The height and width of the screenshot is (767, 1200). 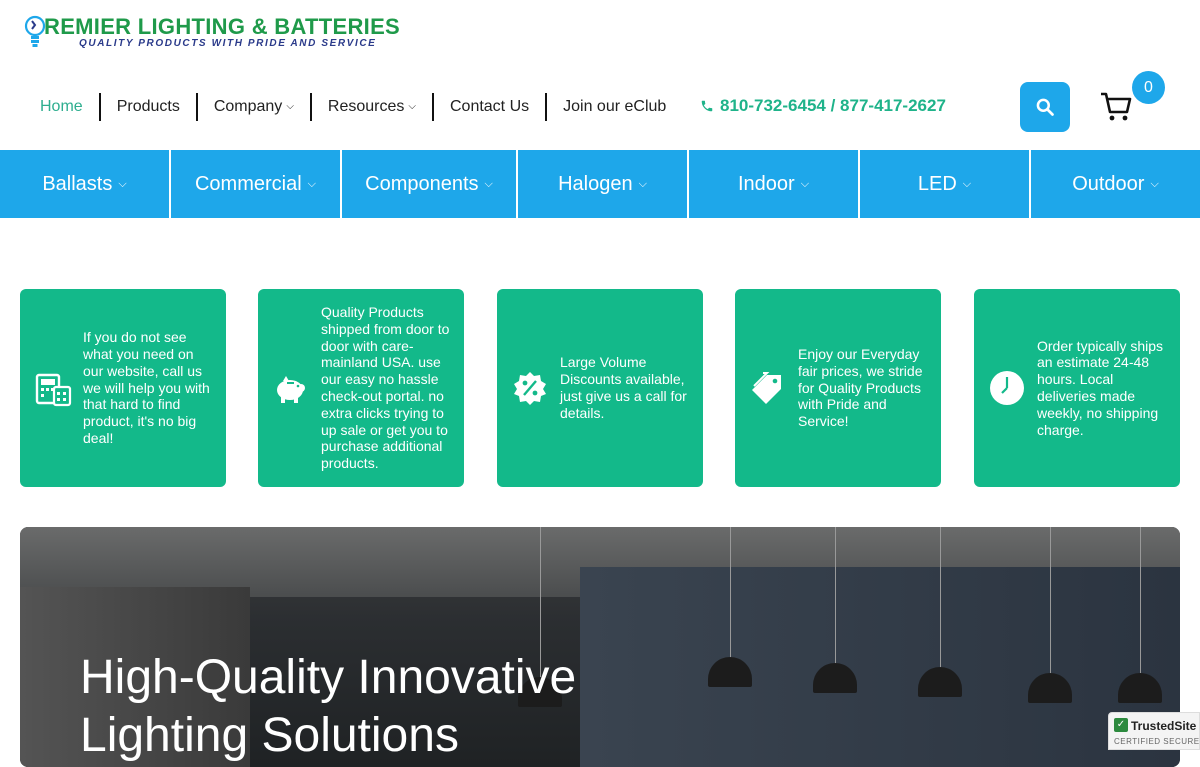 I want to click on category-components: Components ⌵, so click(x=430, y=184).